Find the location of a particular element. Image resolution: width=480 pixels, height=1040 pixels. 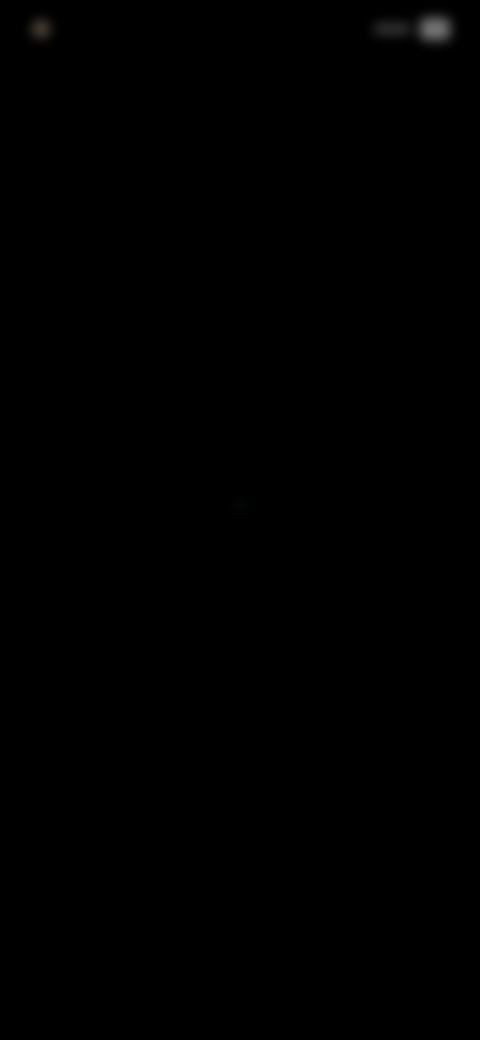

battery-icon is located at coordinates (435, 29).